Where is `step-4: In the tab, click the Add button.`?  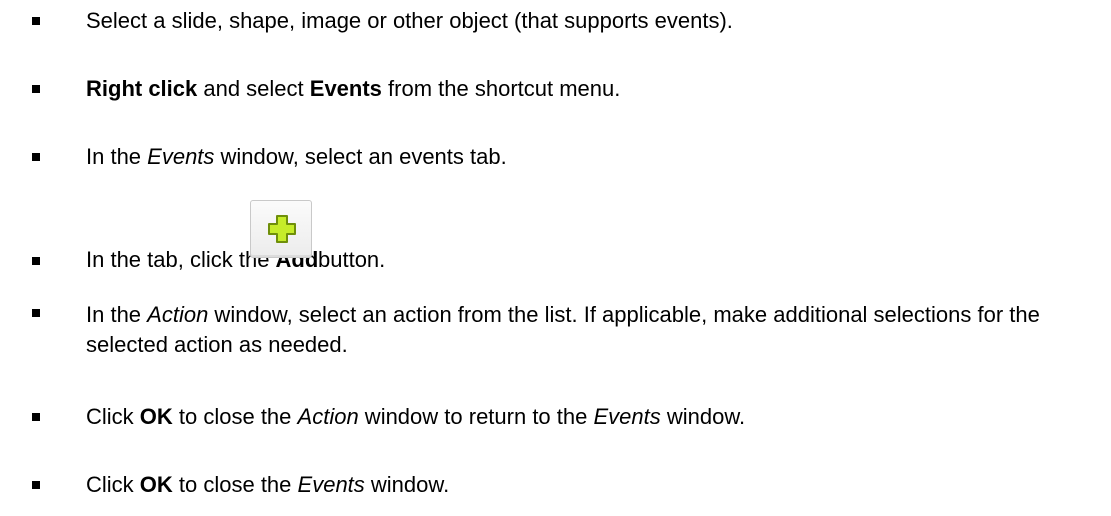
step-4: In the tab, click the Add button. is located at coordinates (555, 236).